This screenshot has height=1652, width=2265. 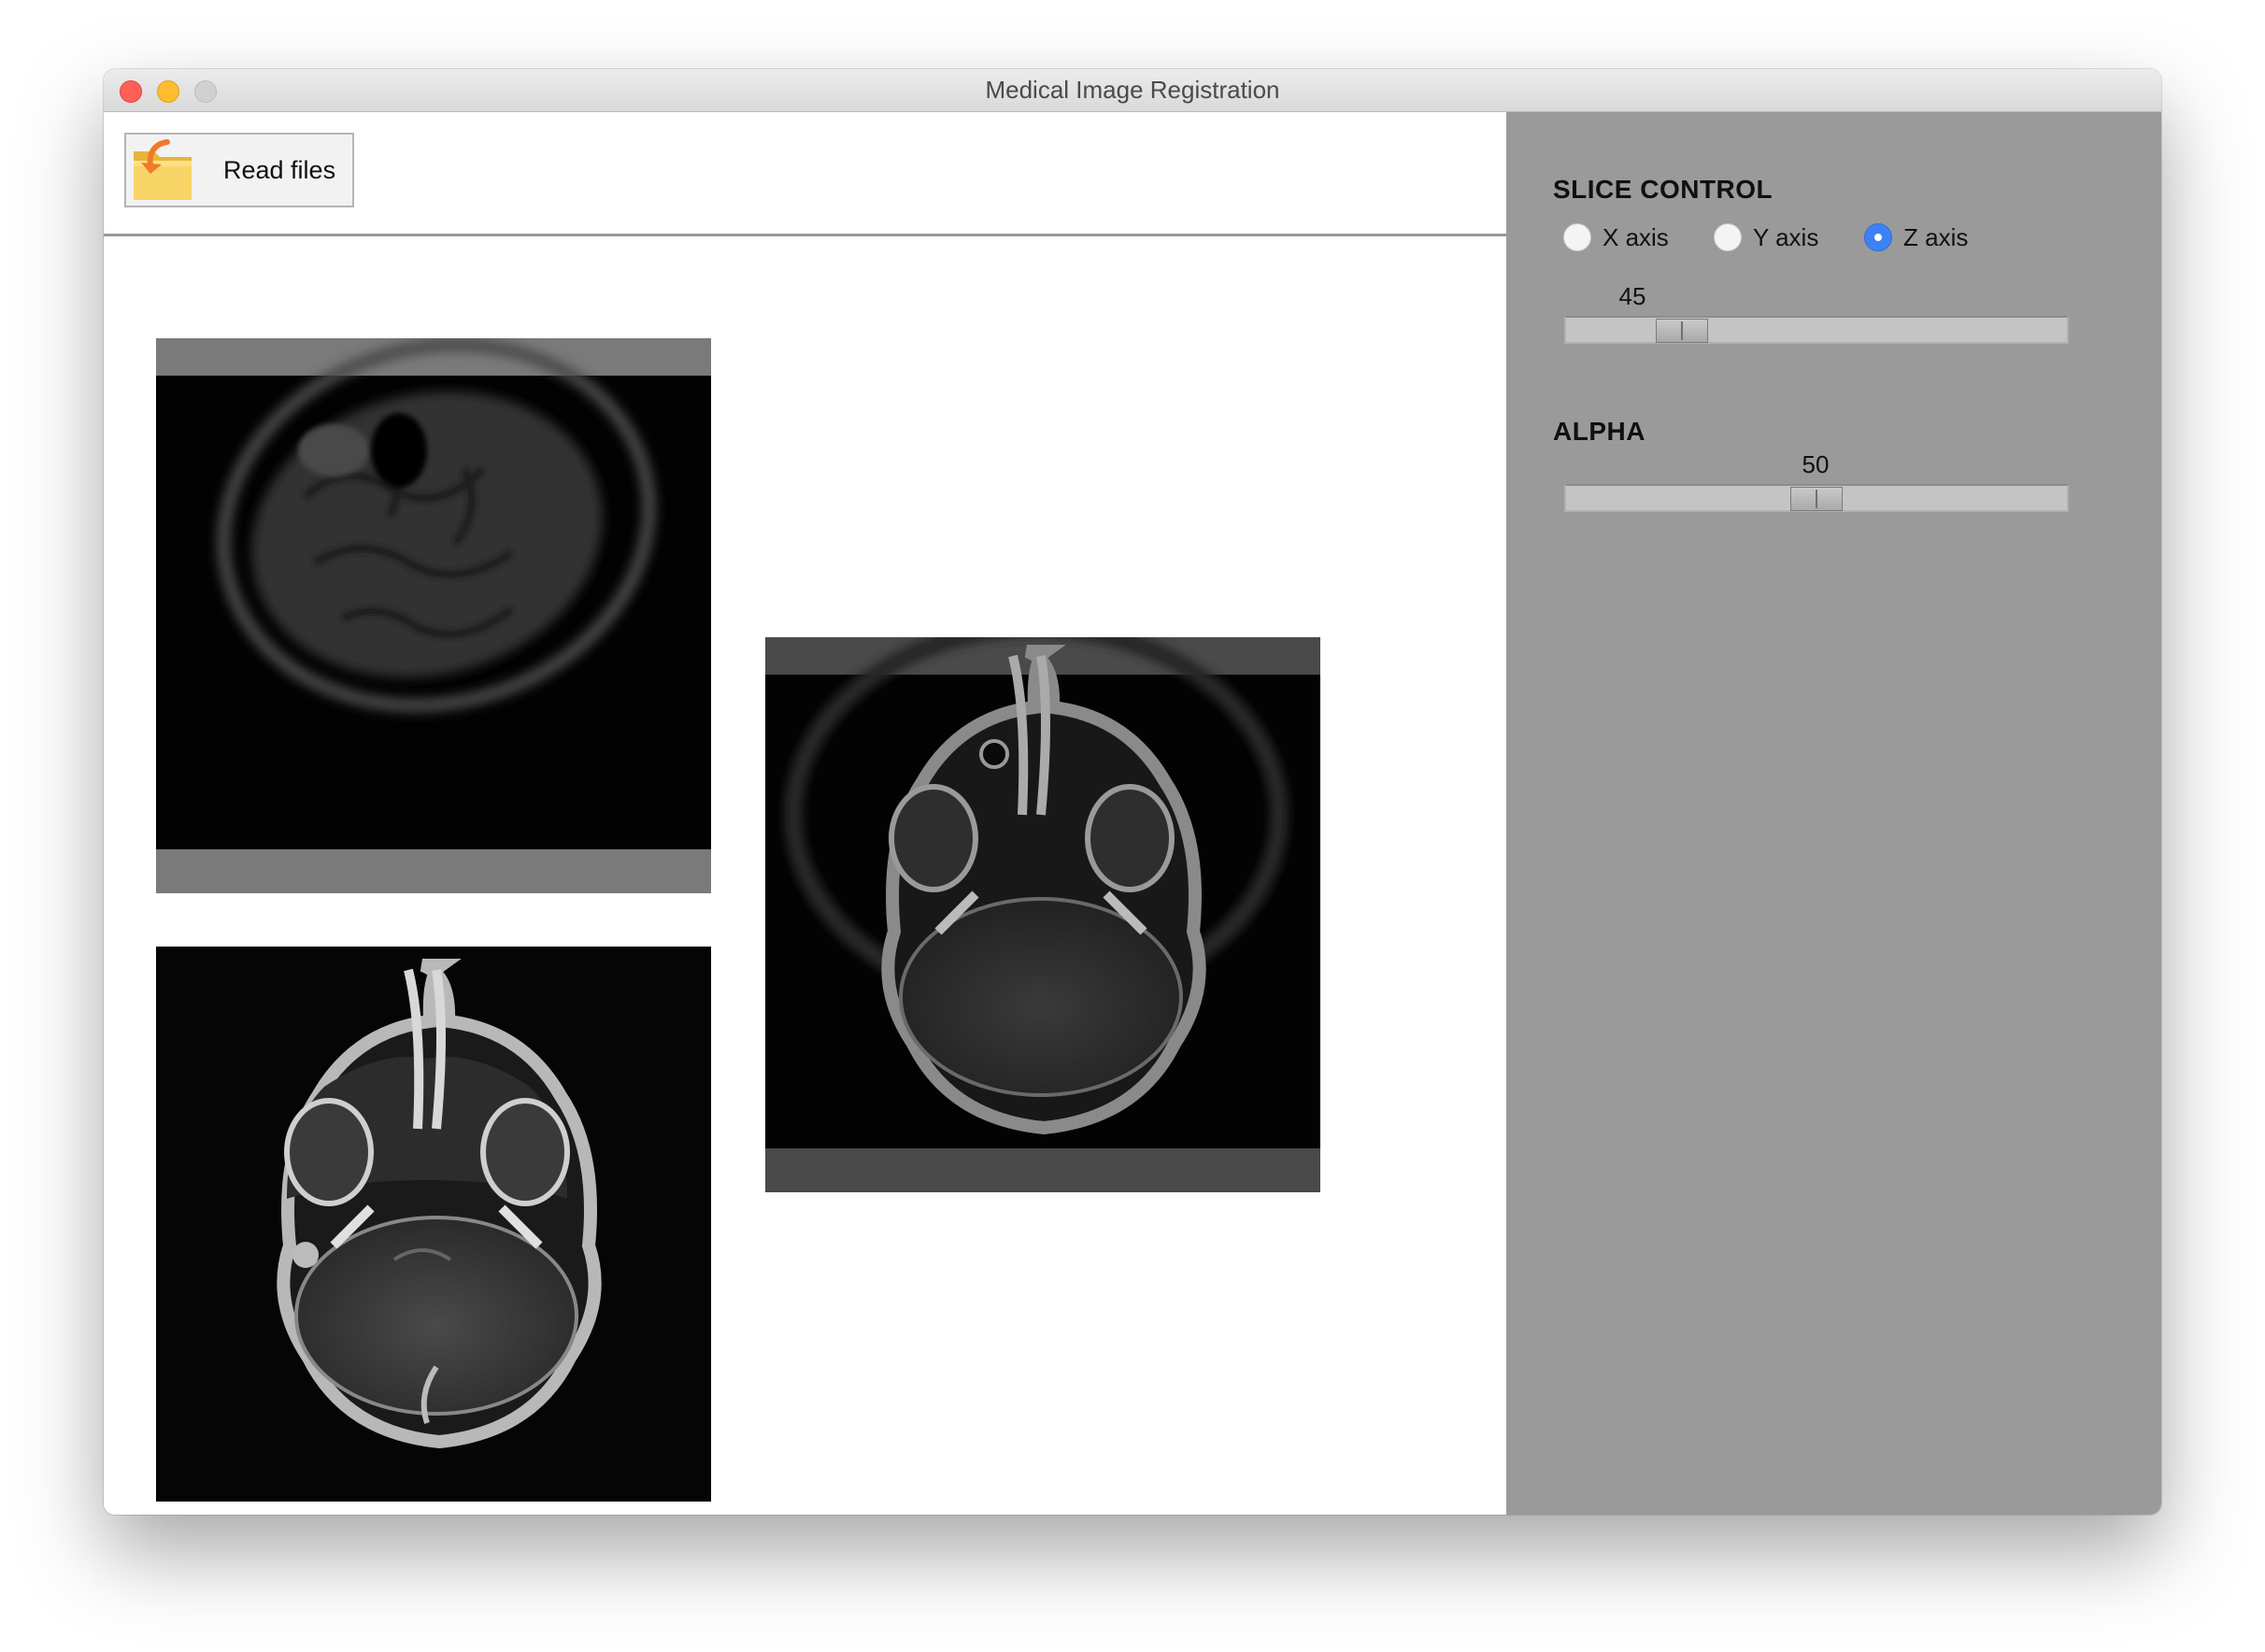 I want to click on alpha-title: ALPHA, so click(x=1599, y=431).